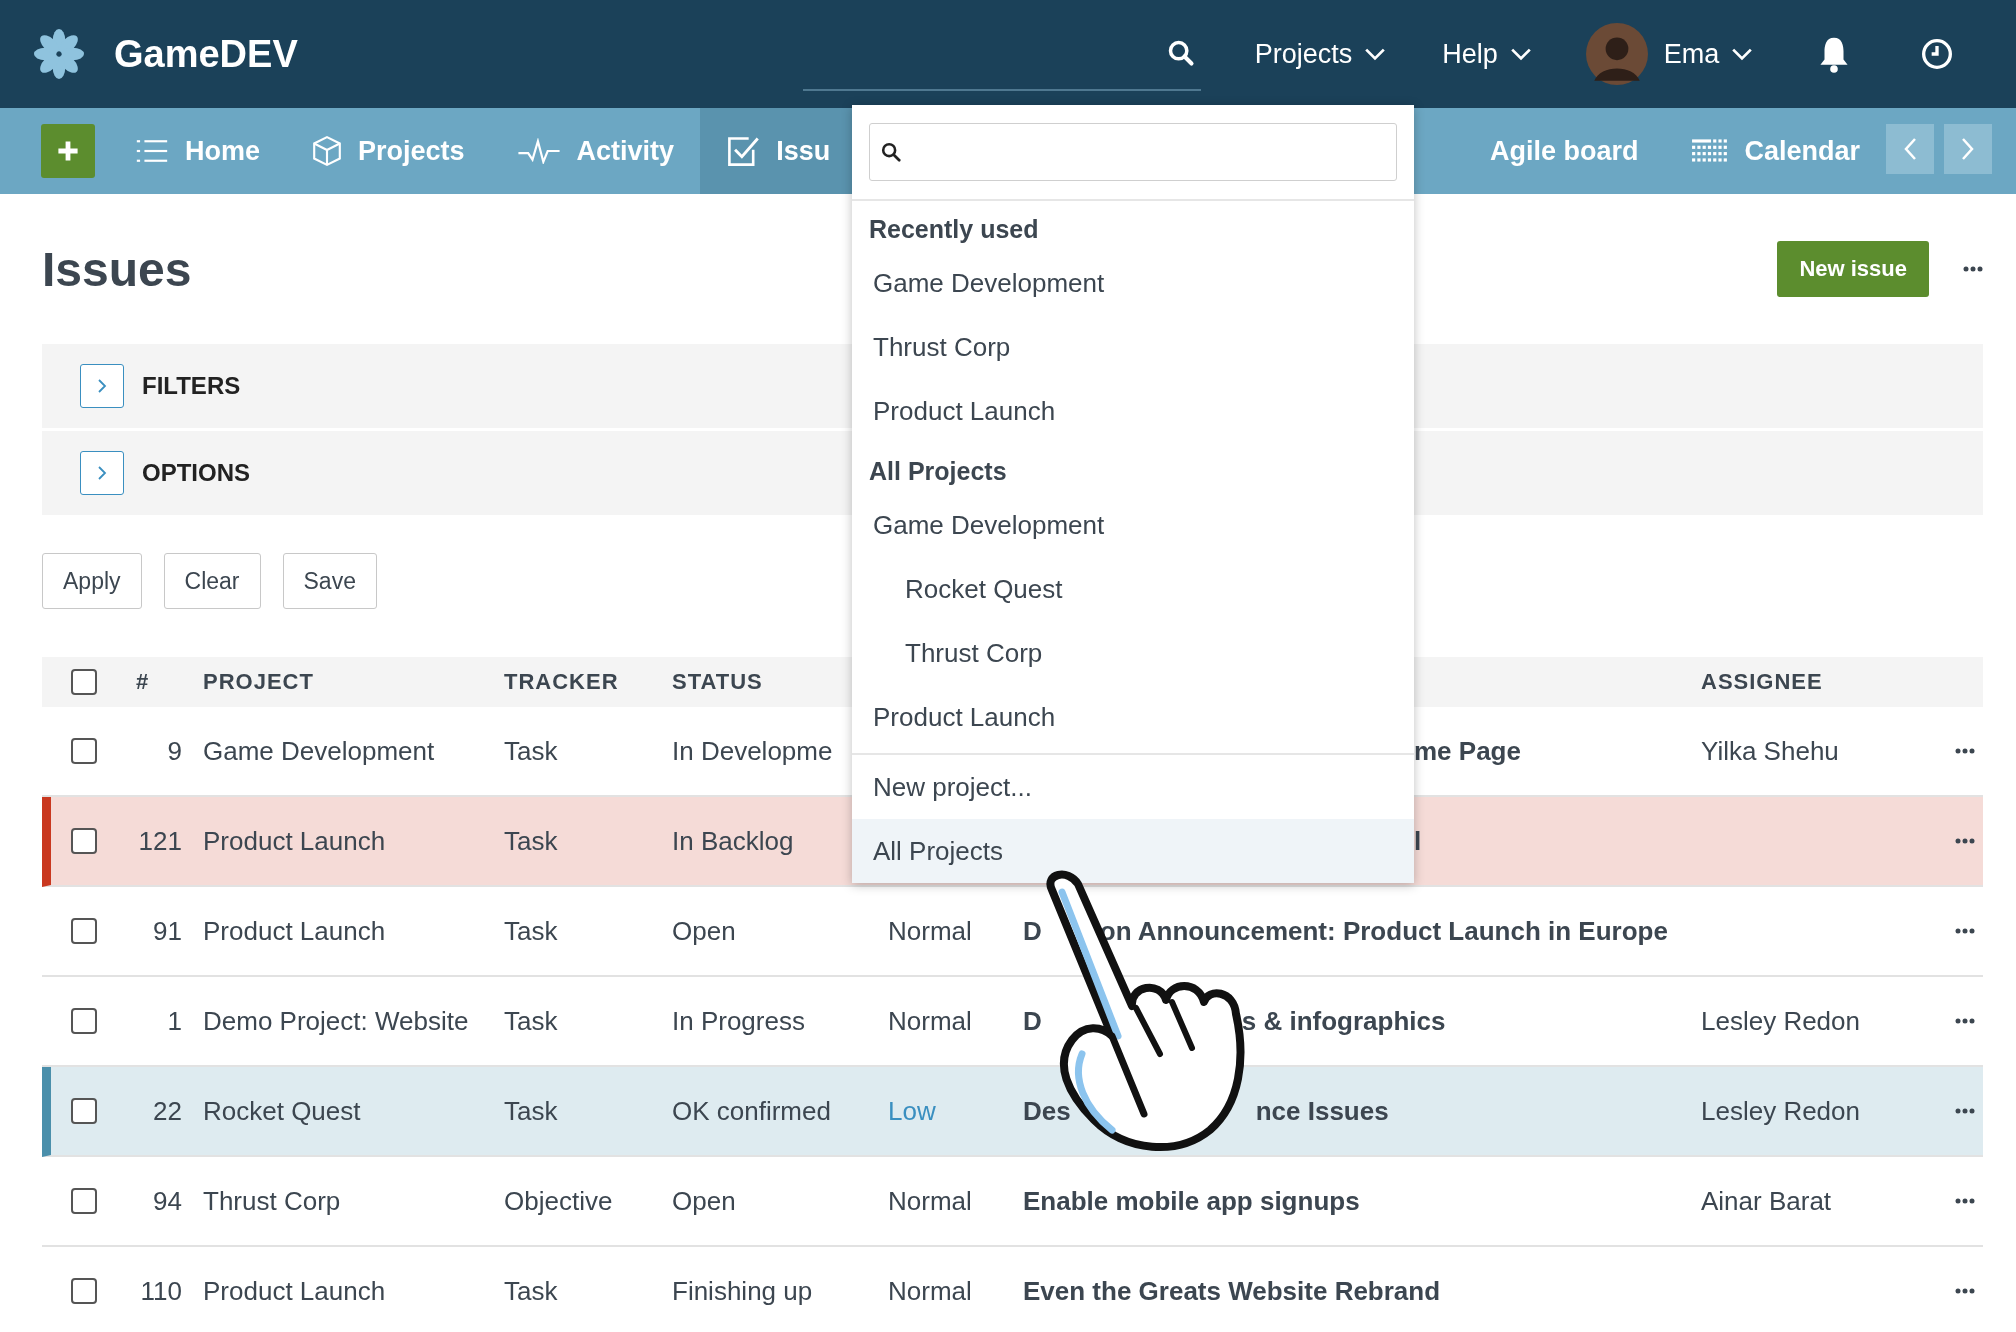  Describe the element at coordinates (84, 682) in the screenshot. I see `select-all-checkbox` at that location.